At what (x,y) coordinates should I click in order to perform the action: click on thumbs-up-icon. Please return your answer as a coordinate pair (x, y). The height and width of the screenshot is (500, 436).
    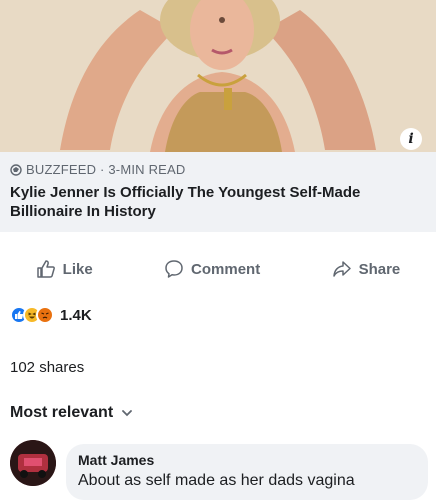
    Looking at the image, I should click on (45, 269).